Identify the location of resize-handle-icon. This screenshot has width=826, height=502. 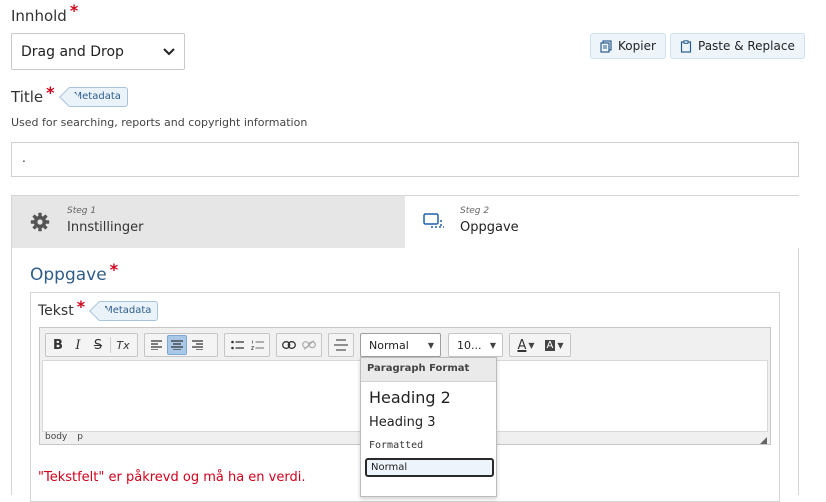
(763, 440).